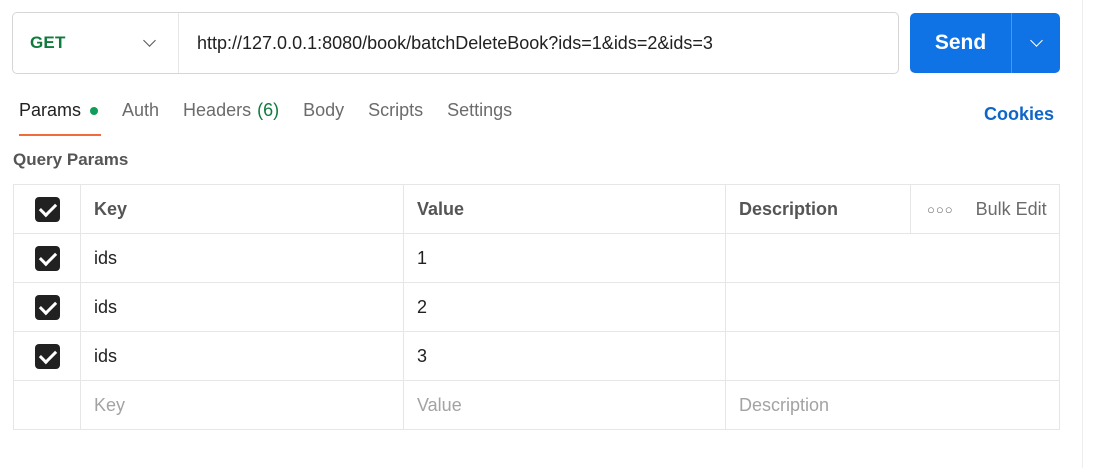 The image size is (1102, 468). I want to click on tab-settings: Settings, so click(479, 118).